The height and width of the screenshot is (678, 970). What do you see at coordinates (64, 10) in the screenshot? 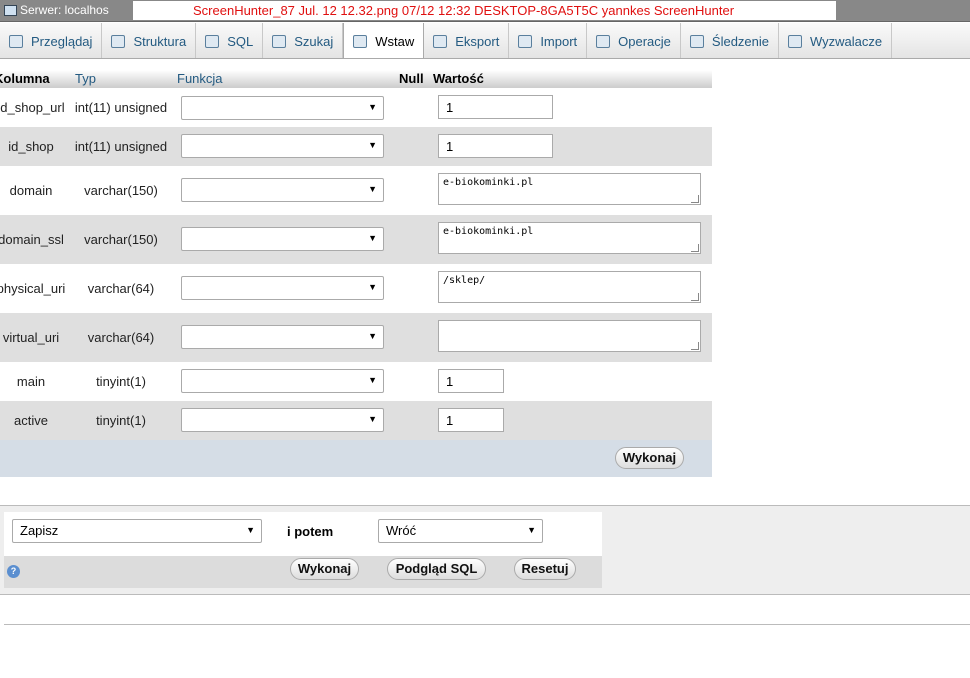
I see `server-label: Serwer: localhos` at bounding box center [64, 10].